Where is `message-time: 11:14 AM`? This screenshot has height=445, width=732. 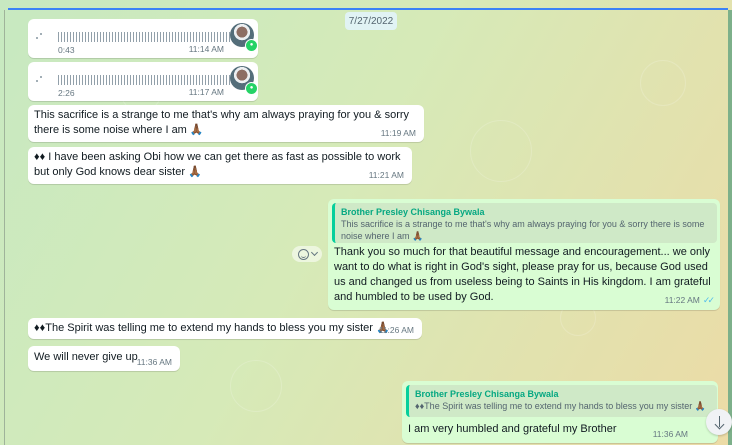 message-time: 11:14 AM is located at coordinates (206, 49).